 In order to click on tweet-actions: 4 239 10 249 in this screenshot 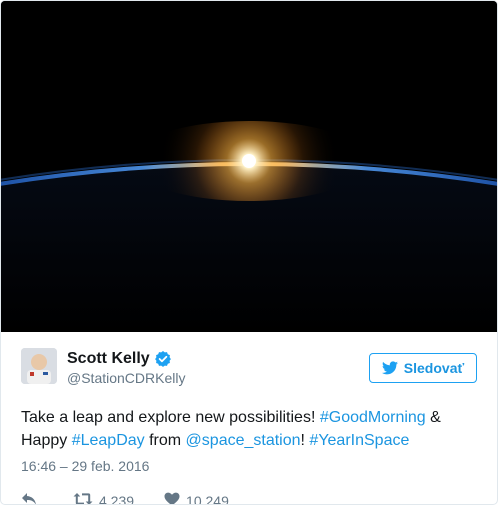, I will do `click(249, 498)`.